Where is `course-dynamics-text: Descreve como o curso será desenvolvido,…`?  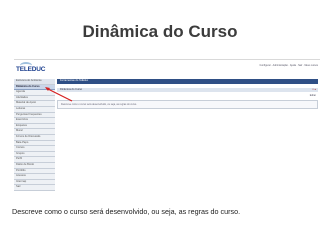
course-dynamics-text: Descreve como o curso será desenvolvido,… is located at coordinates (187, 104).